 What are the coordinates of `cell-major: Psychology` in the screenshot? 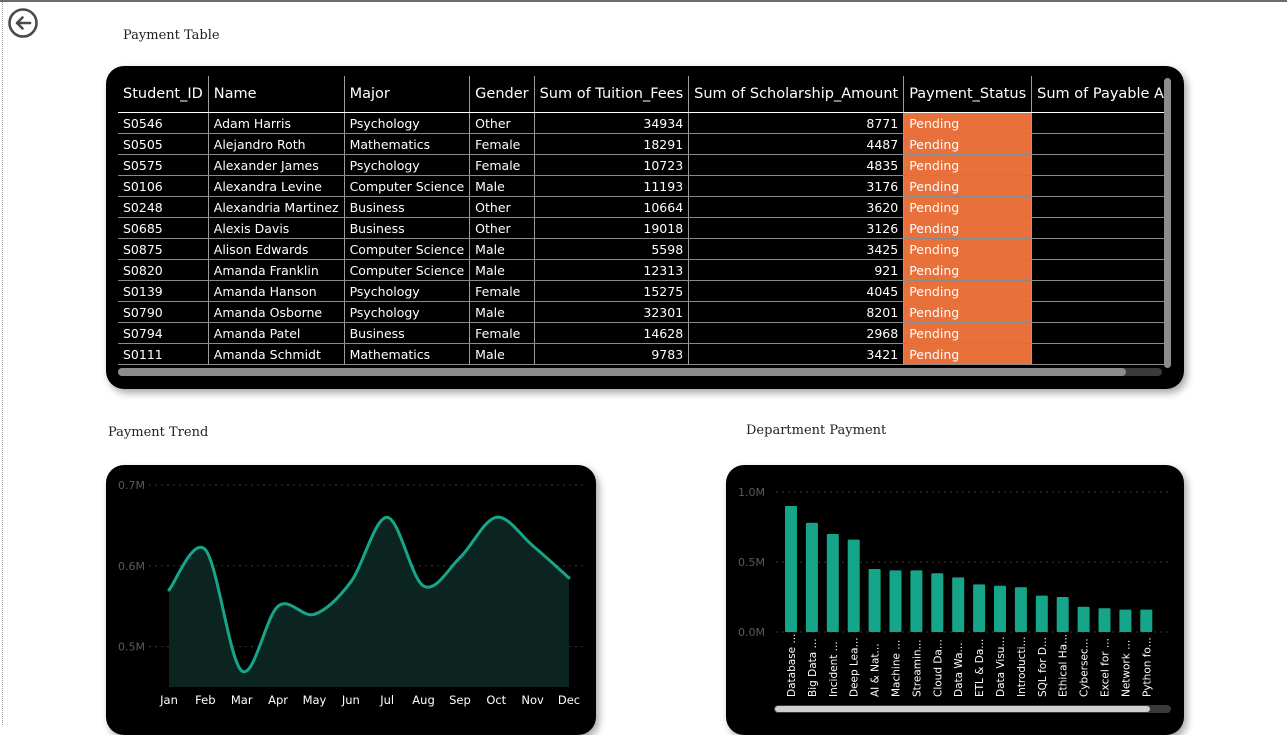 It's located at (407, 165).